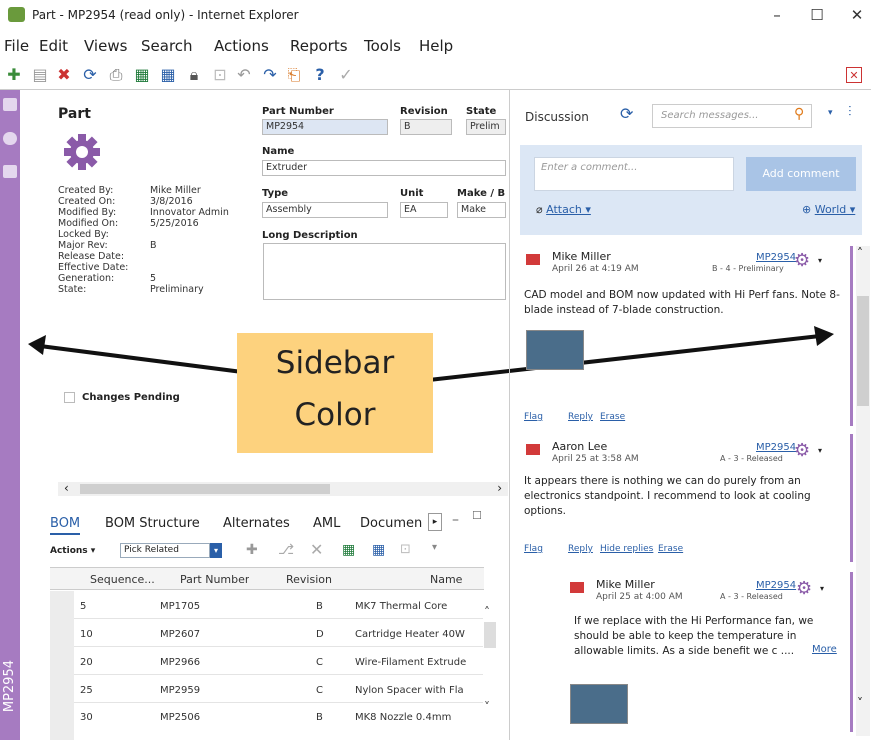 This screenshot has width=871, height=740. What do you see at coordinates (626, 113) in the screenshot?
I see `refresh-discussion-icon: ⟳` at bounding box center [626, 113].